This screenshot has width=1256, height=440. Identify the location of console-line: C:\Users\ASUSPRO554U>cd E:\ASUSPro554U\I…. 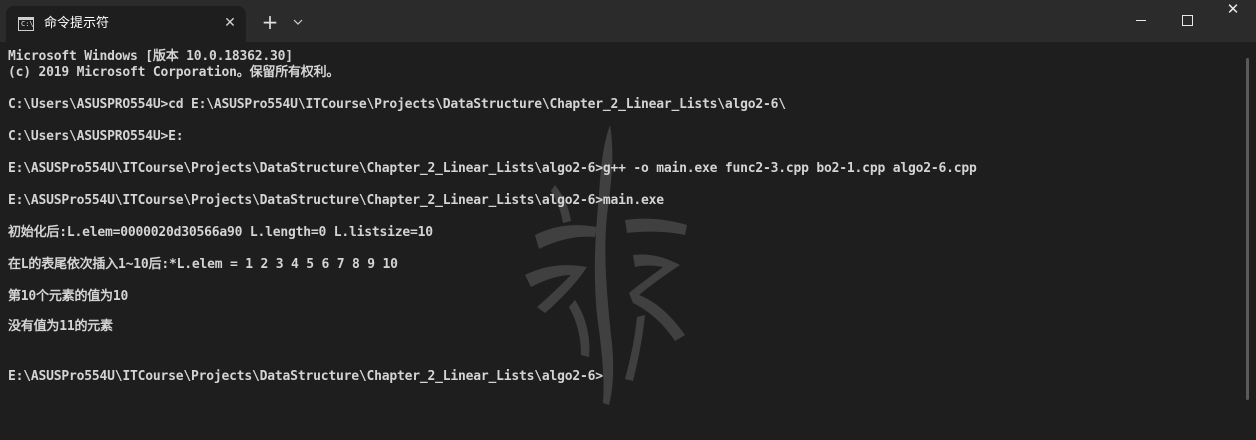
(397, 104).